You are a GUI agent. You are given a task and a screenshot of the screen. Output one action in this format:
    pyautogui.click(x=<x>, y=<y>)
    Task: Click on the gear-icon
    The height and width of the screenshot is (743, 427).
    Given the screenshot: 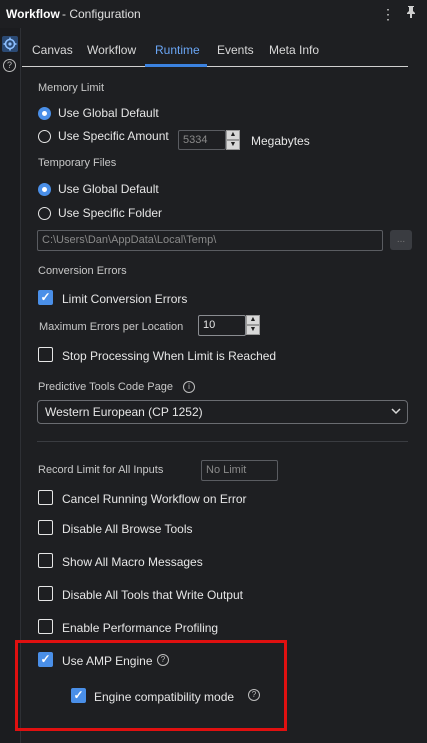 What is the action you would take?
    pyautogui.click(x=10, y=44)
    